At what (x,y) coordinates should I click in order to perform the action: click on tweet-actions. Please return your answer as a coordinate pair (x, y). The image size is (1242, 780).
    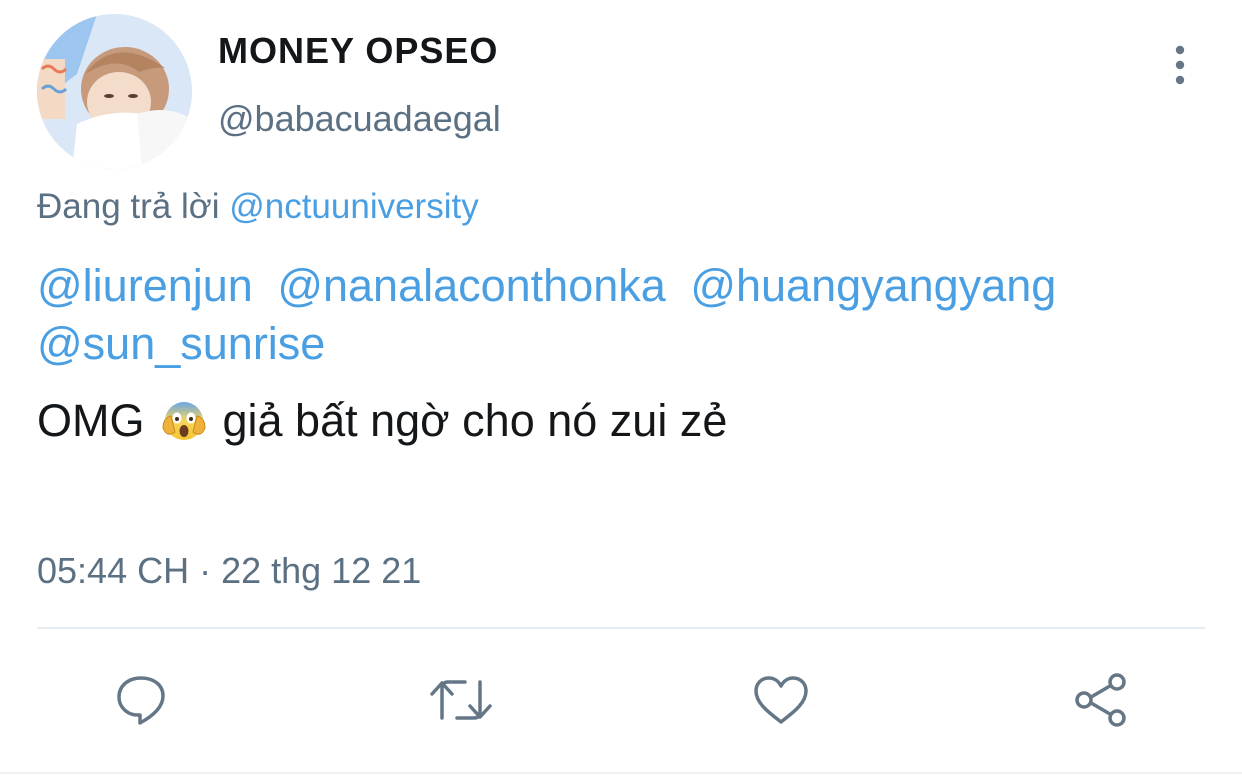
    Looking at the image, I should click on (621, 700).